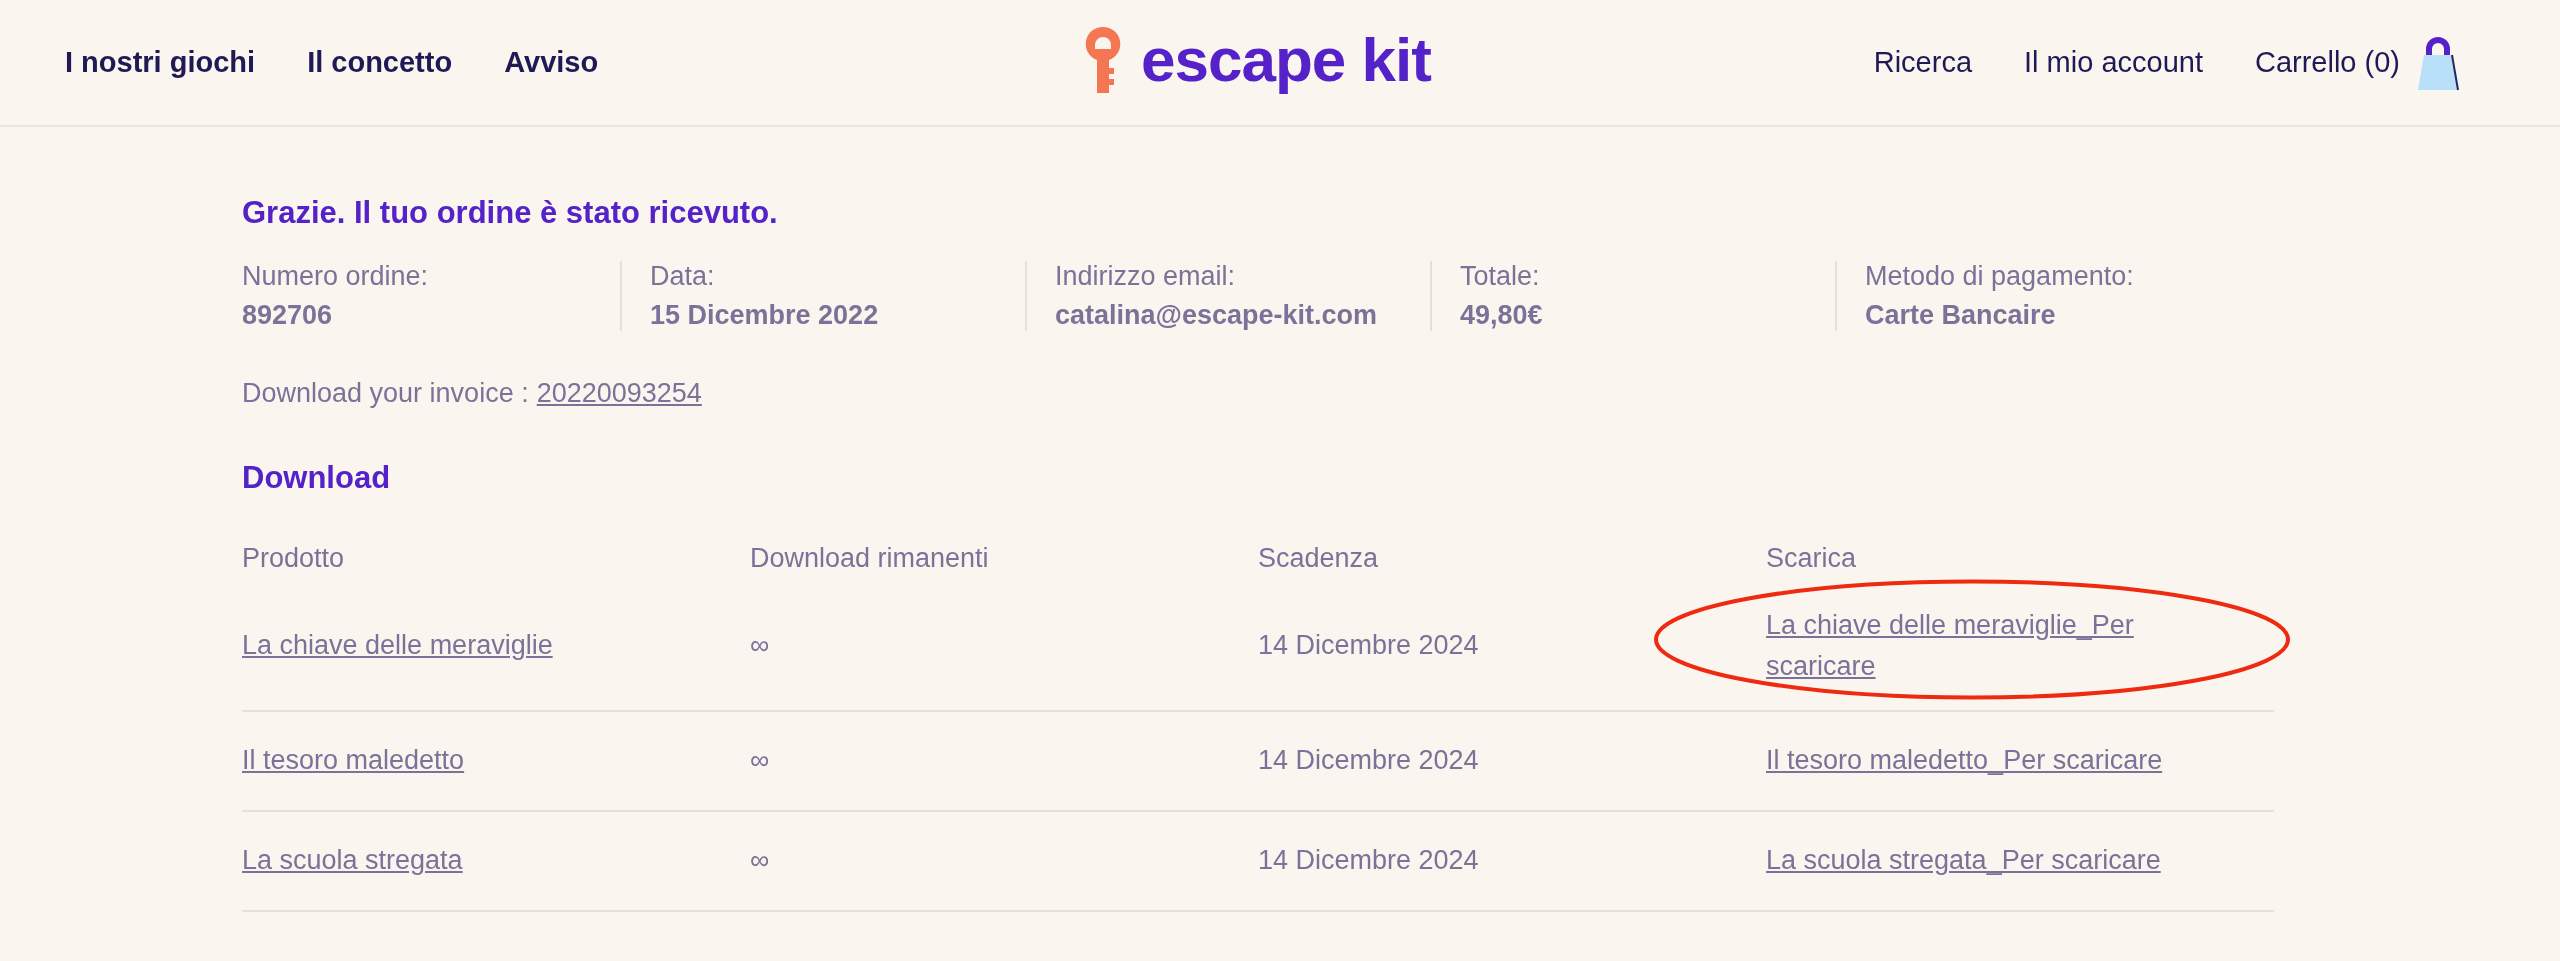 This screenshot has height=961, width=2560. Describe the element at coordinates (160, 62) in the screenshot. I see `nav-link: I nostri giochi` at that location.